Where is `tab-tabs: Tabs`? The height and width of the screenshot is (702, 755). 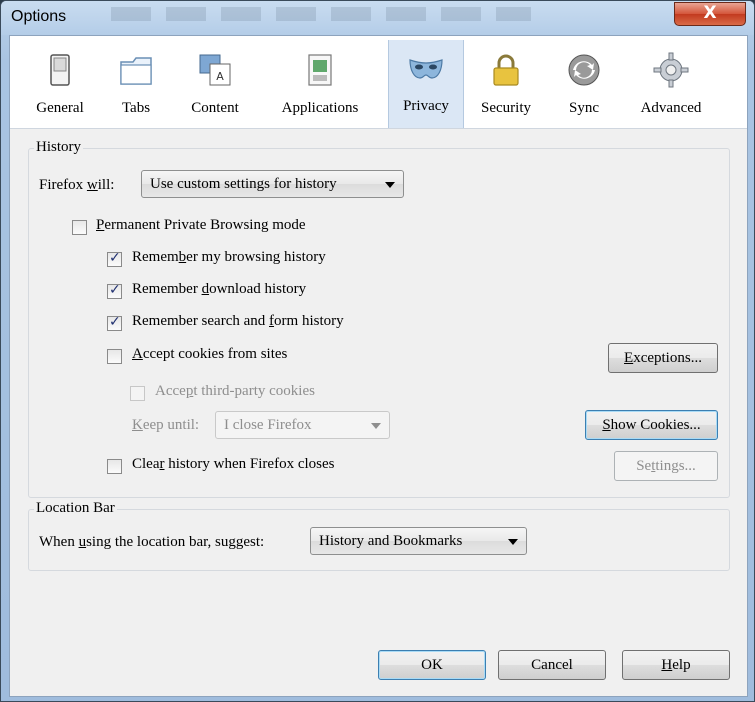 tab-tabs: Tabs is located at coordinates (136, 83).